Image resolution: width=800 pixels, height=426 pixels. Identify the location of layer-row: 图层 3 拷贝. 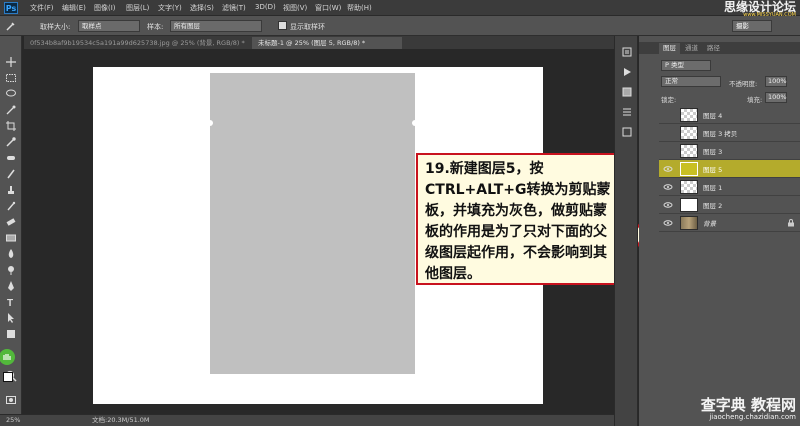
(729, 133).